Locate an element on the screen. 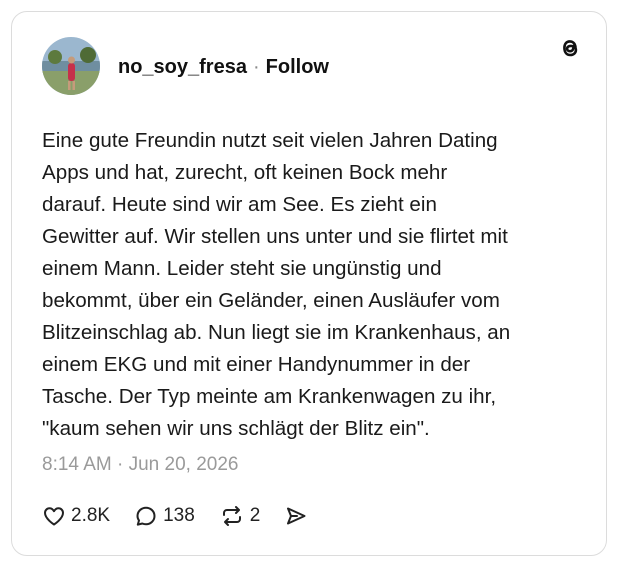 This screenshot has width=620, height=569. action-bar: 2.8K 138 2 is located at coordinates (187, 516).